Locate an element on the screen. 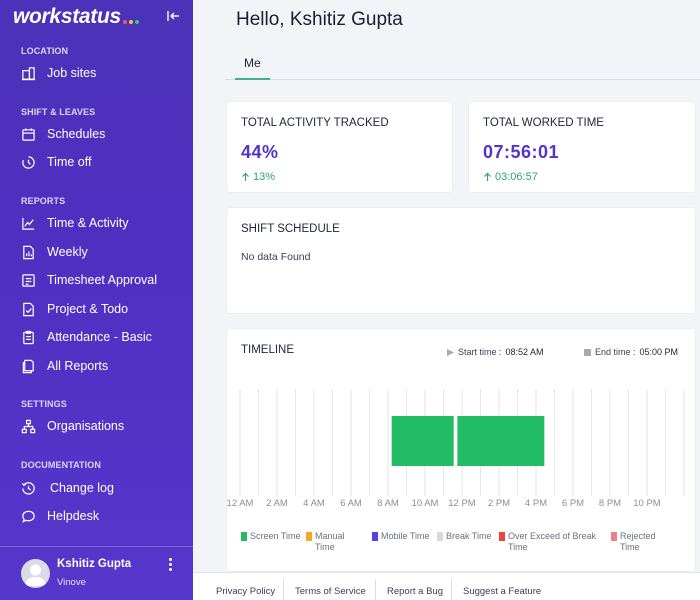 This screenshot has width=700, height=600. legend-item: Mobile Time is located at coordinates (402, 536).